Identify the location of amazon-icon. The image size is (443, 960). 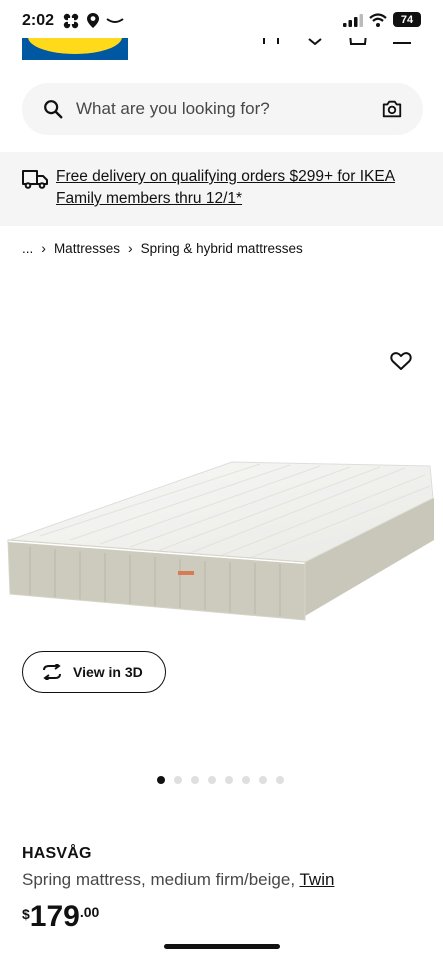
(115, 20).